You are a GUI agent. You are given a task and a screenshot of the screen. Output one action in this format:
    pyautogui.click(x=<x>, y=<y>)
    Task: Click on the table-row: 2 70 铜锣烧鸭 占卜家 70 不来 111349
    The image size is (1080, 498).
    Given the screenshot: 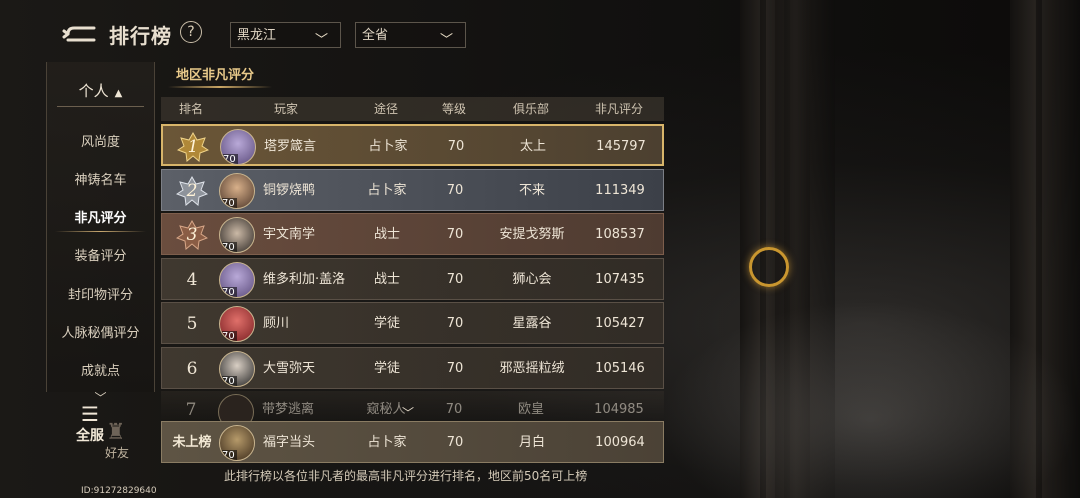 What is the action you would take?
    pyautogui.click(x=412, y=190)
    